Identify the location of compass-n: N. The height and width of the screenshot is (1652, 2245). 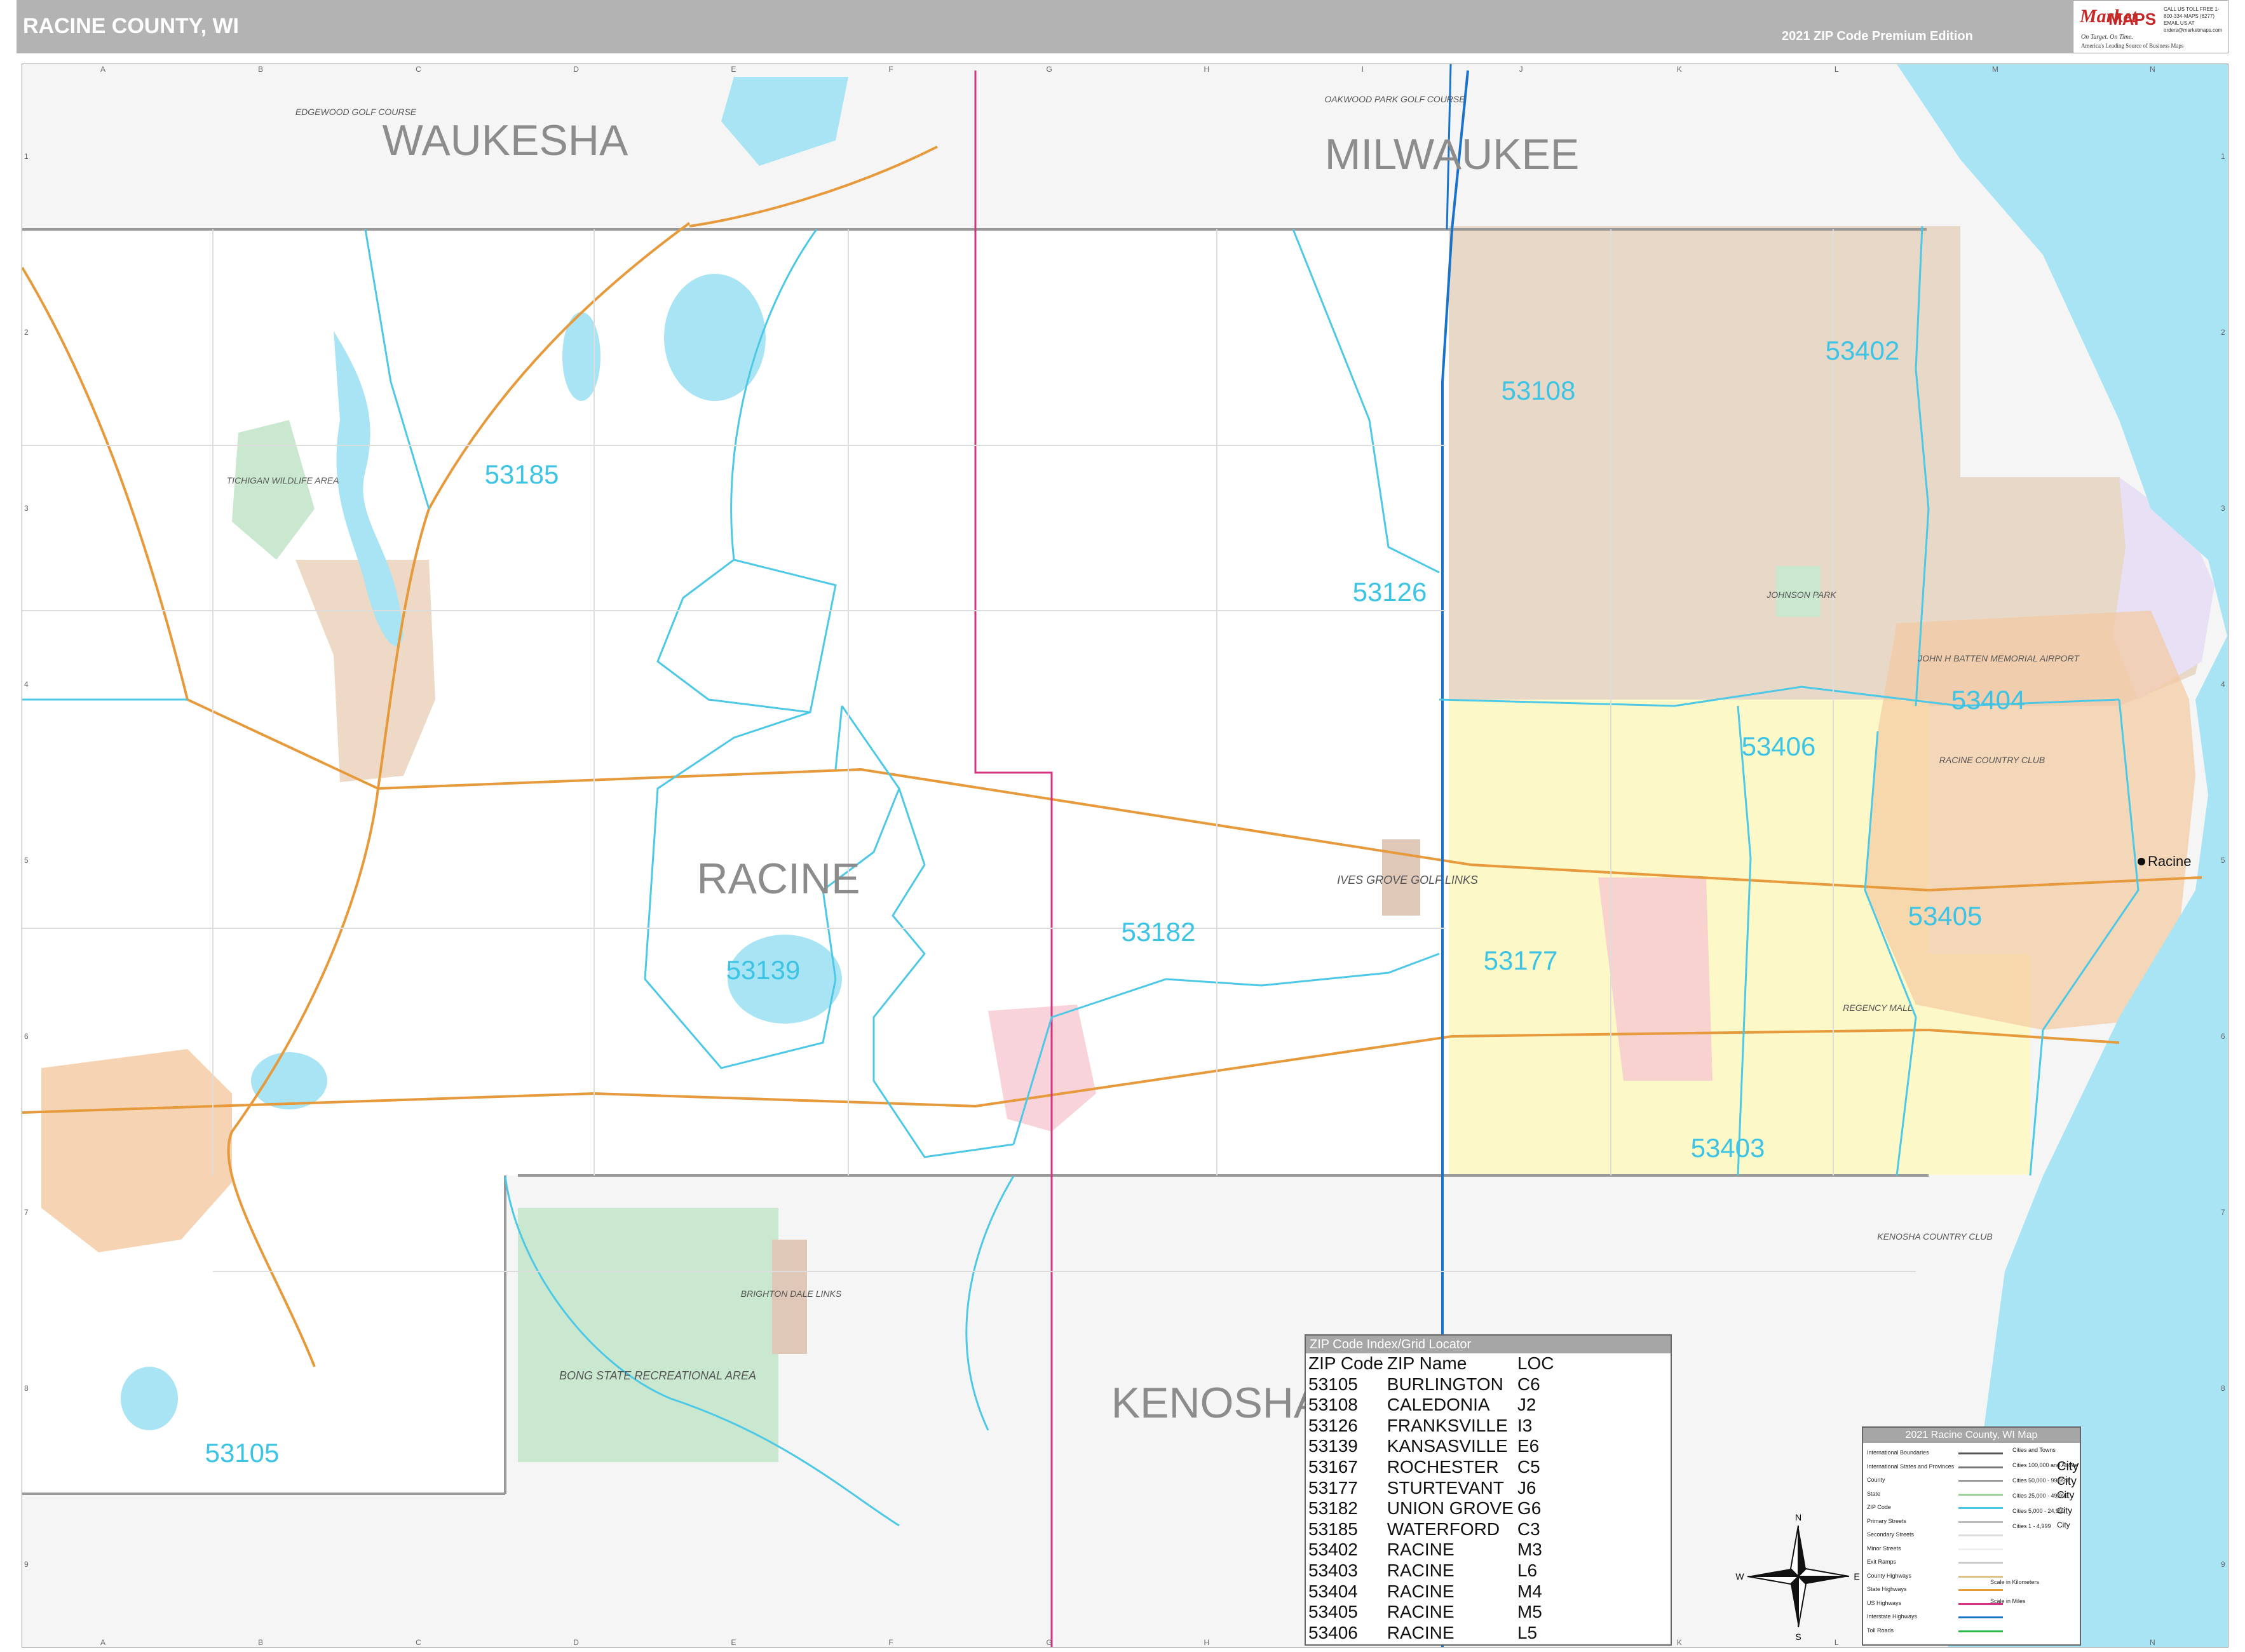
(1798, 1517).